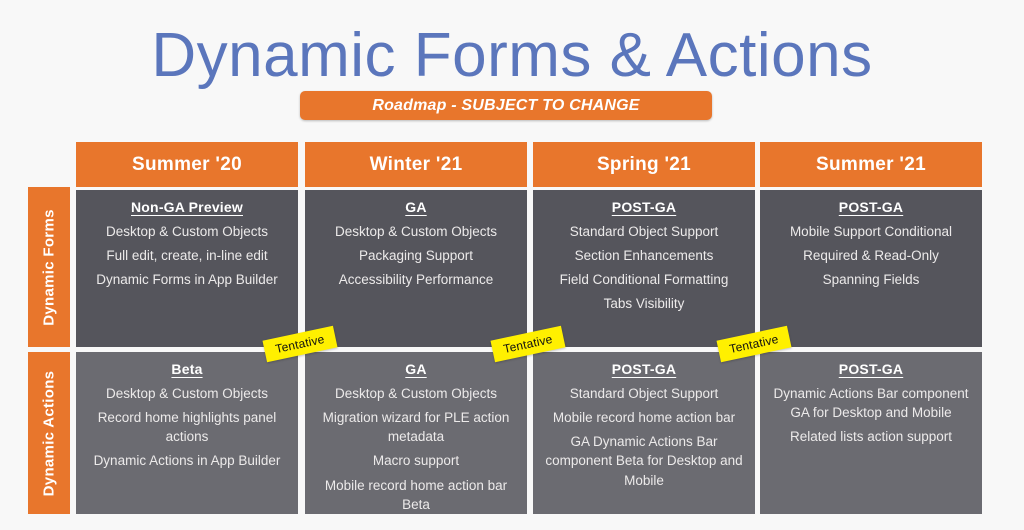  I want to click on list-item: Accessibility Performance, so click(416, 280).